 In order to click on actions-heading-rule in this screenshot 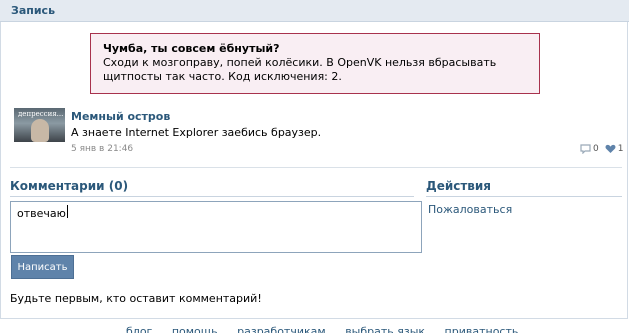, I will do `click(524, 196)`.